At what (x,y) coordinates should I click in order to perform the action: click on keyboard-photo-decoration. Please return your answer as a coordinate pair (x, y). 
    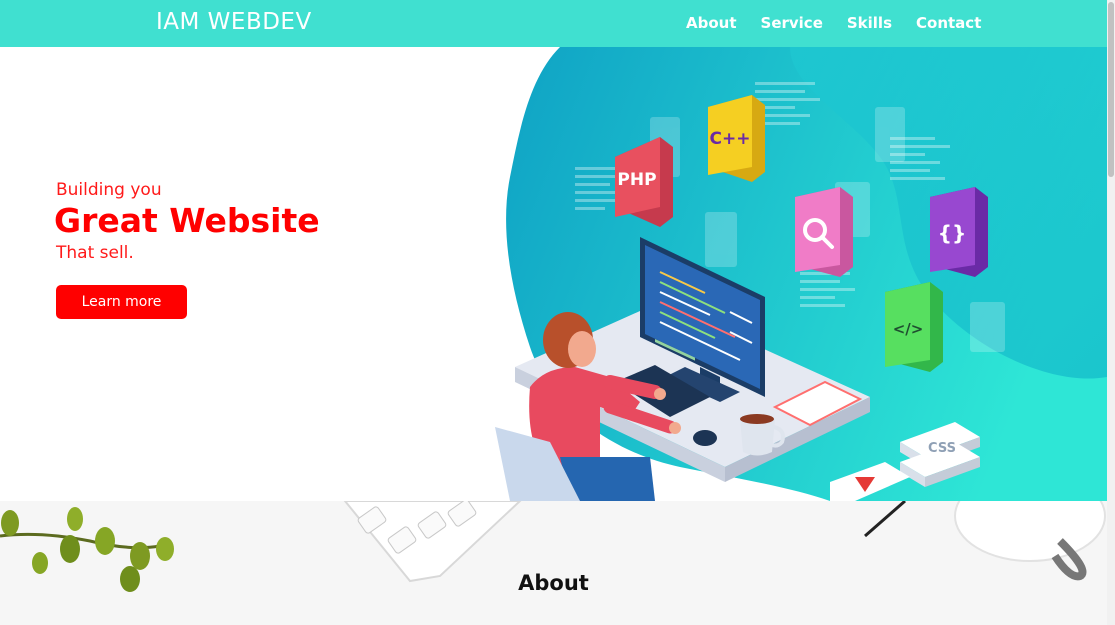
    Looking at the image, I should click on (432, 542).